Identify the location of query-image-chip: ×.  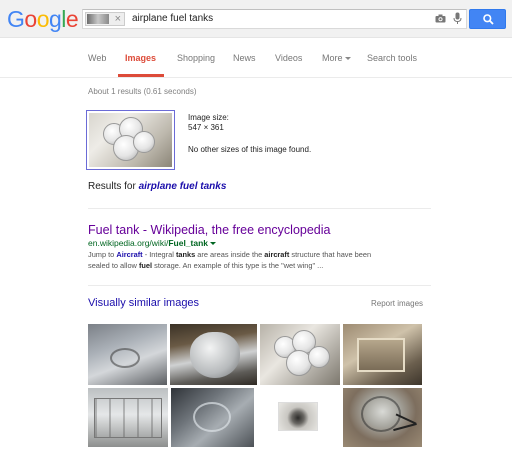
(105, 19).